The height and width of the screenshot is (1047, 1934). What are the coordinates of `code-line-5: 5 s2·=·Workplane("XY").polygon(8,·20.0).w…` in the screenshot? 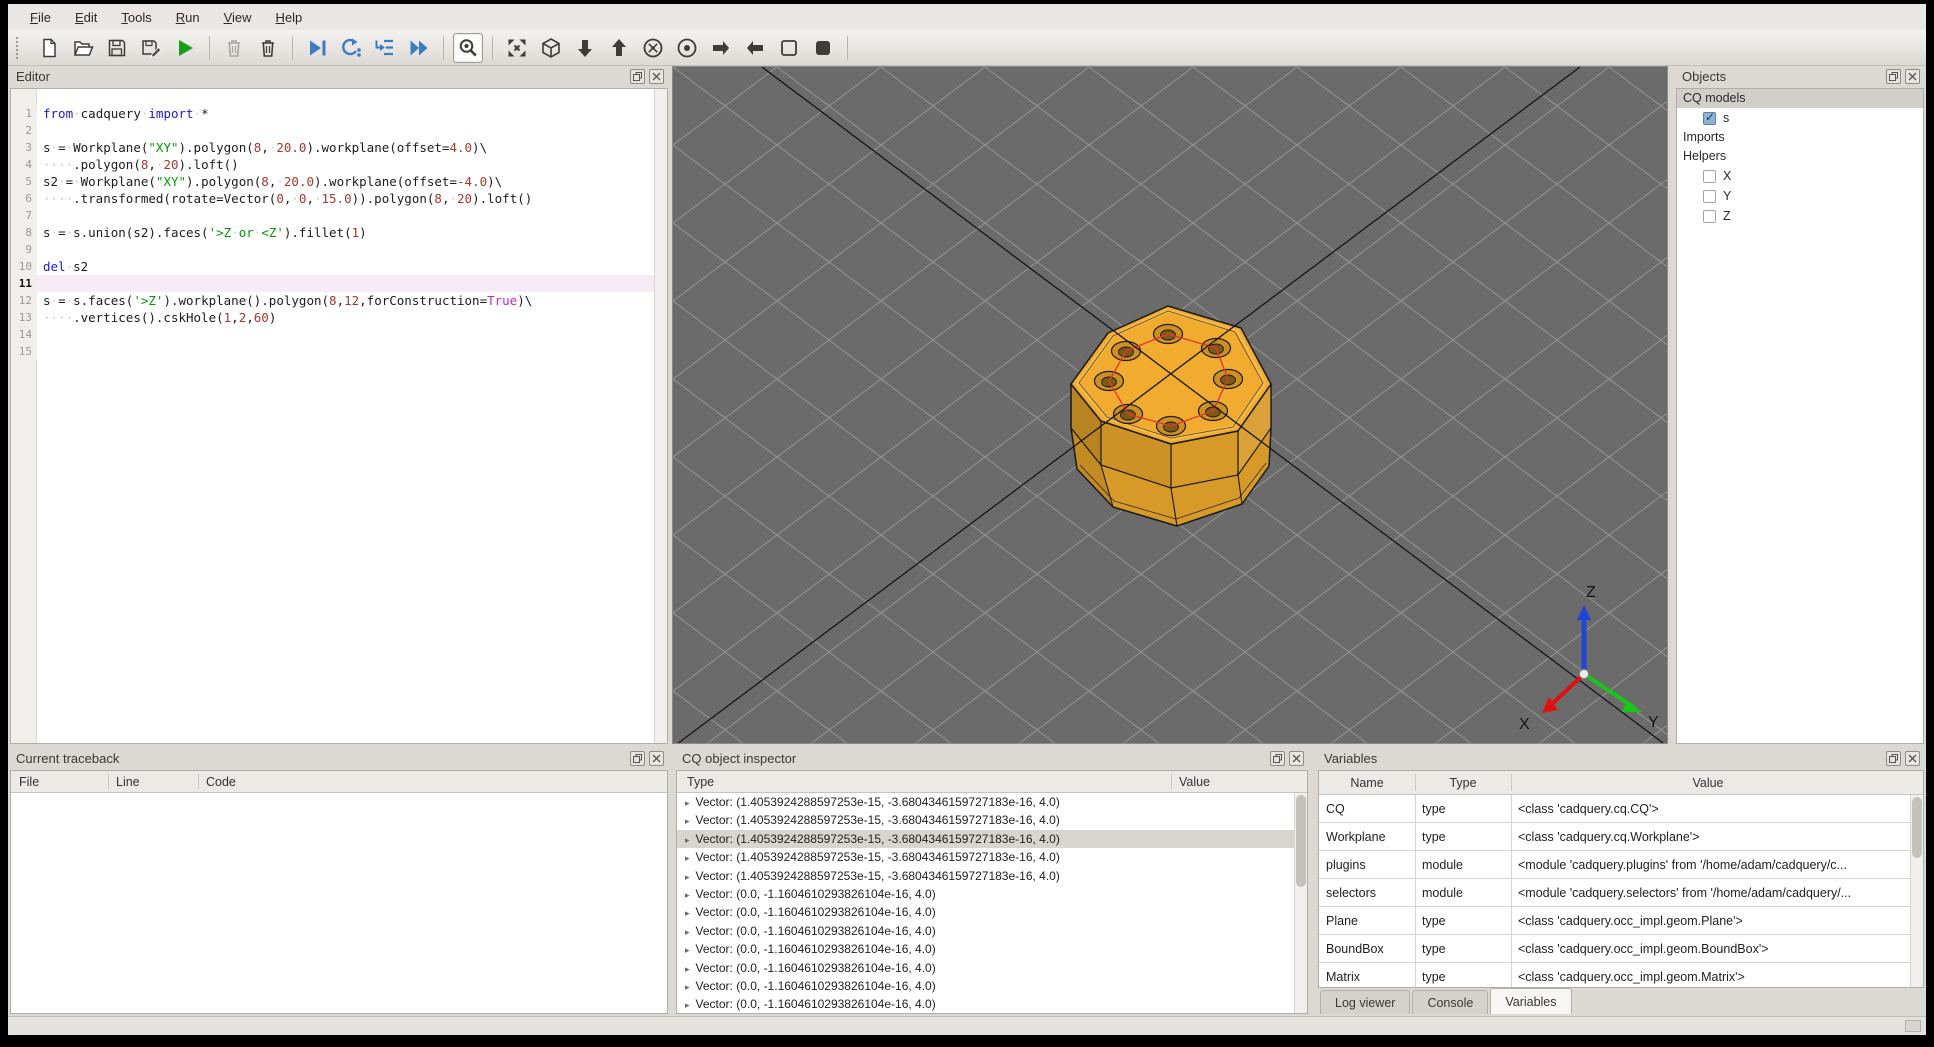 It's located at (339, 181).